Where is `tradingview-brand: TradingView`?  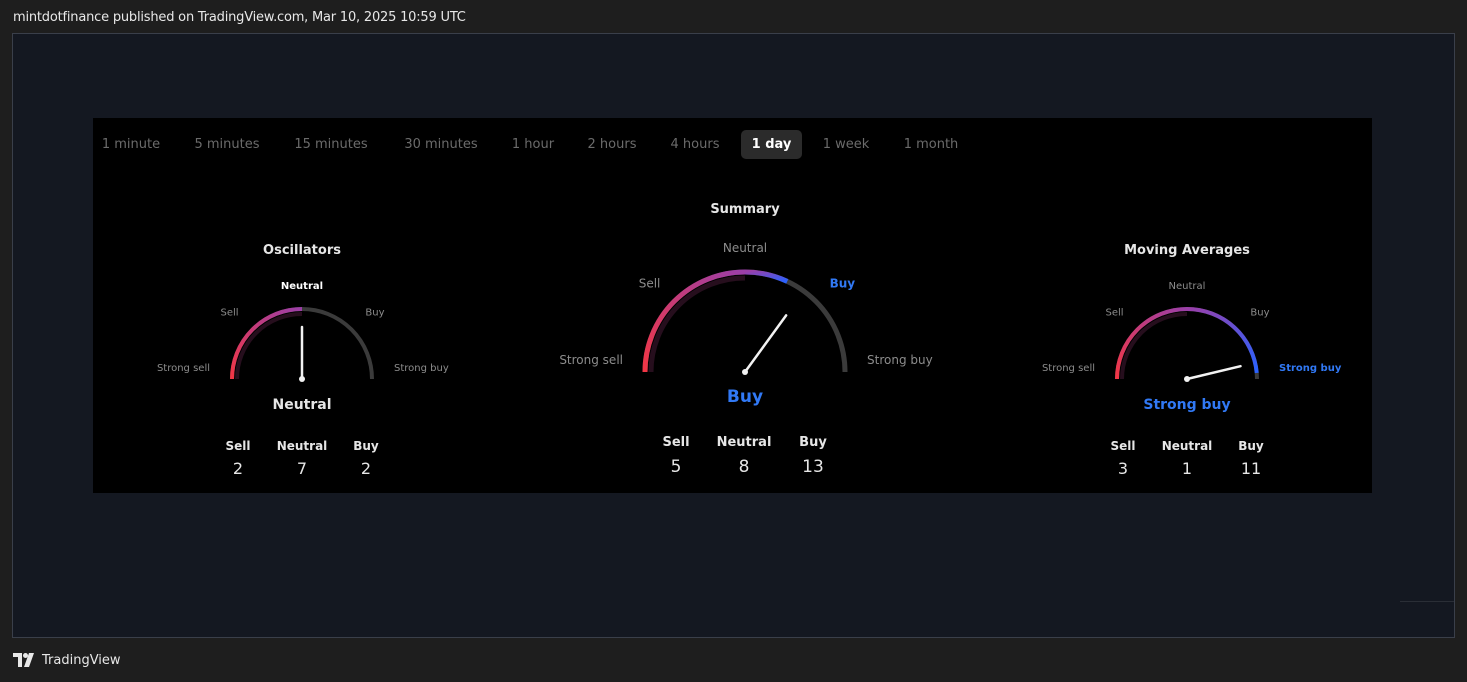 tradingview-brand: TradingView is located at coordinates (81, 660).